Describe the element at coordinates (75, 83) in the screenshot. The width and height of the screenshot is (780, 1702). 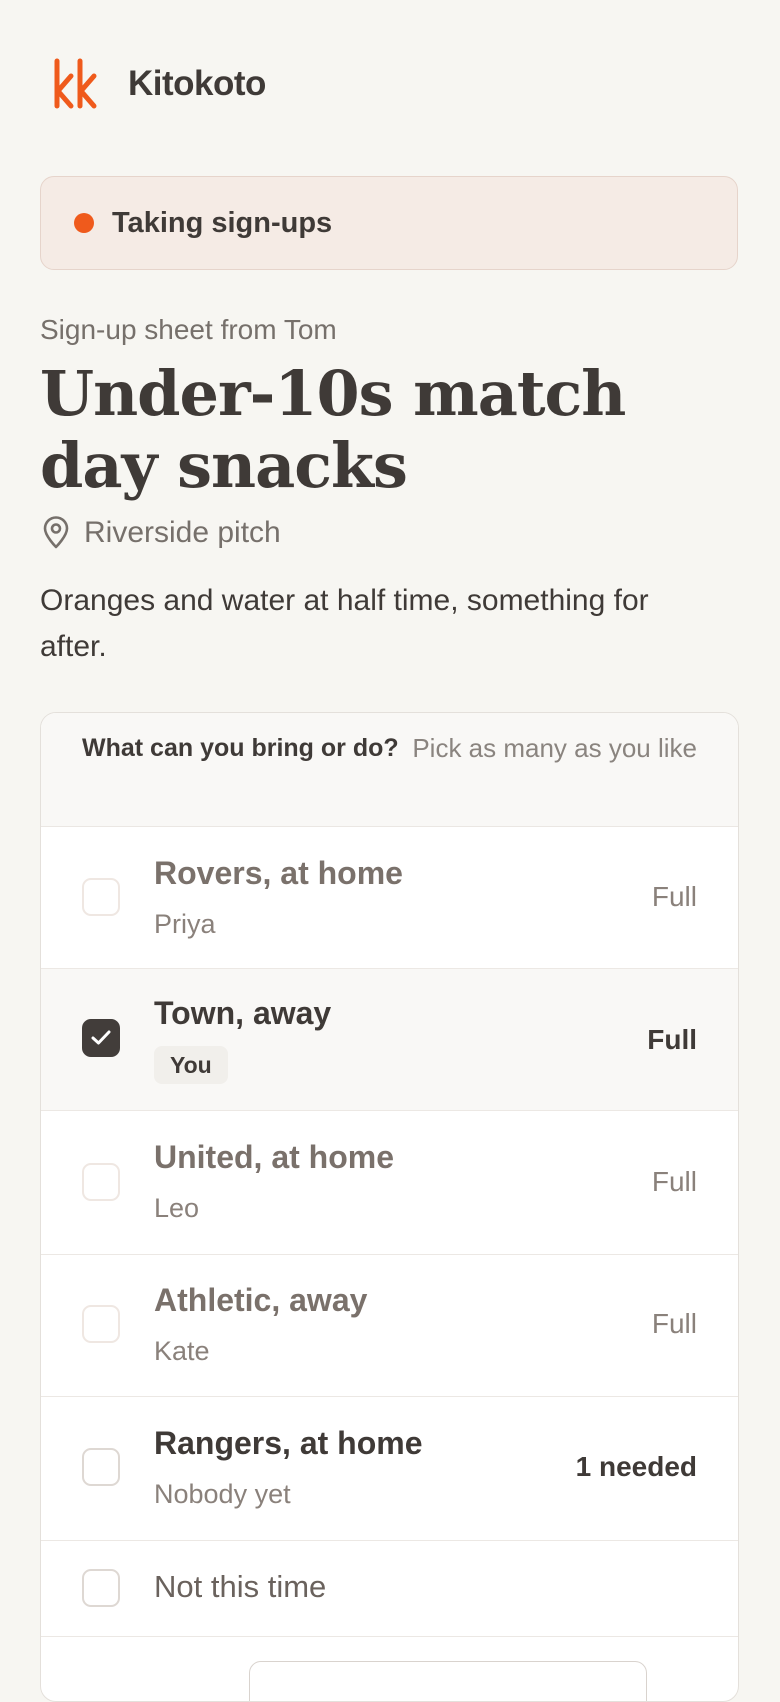
I see `kitokoto-logo-icon` at that location.